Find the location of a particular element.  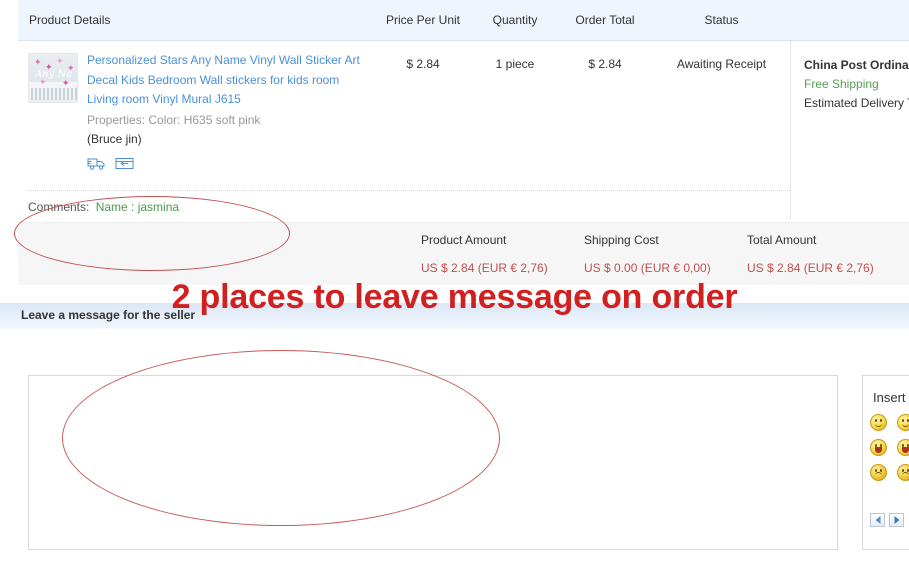

column-header-status: Status is located at coordinates (721, 20).